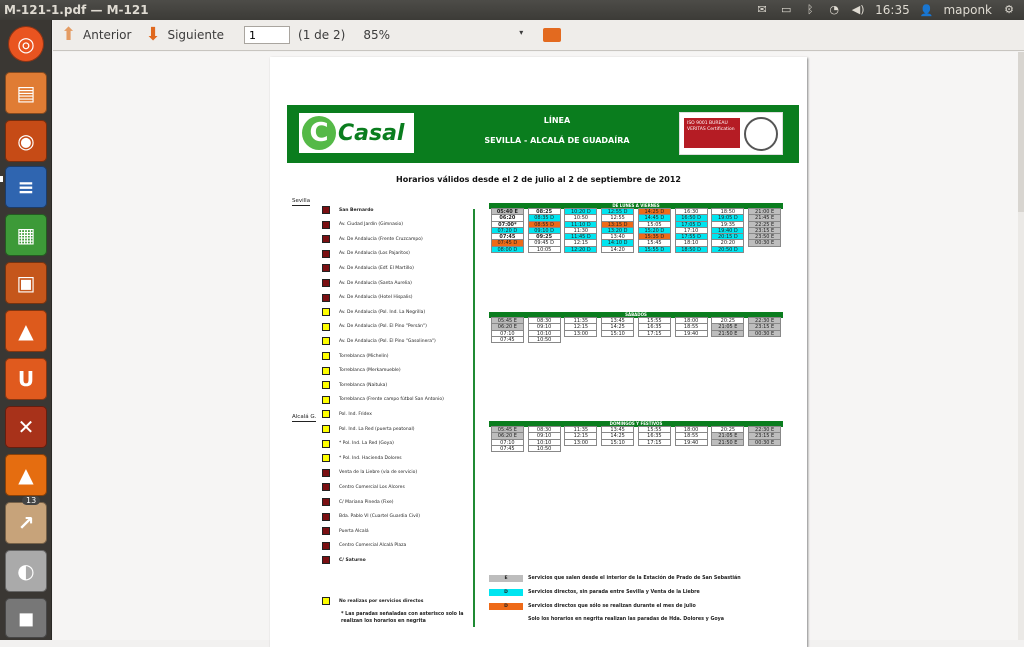  What do you see at coordinates (374, 327) in the screenshot?
I see `stop-item: Av. De Andalucía (Pol. El Pino "Persán")` at bounding box center [374, 327].